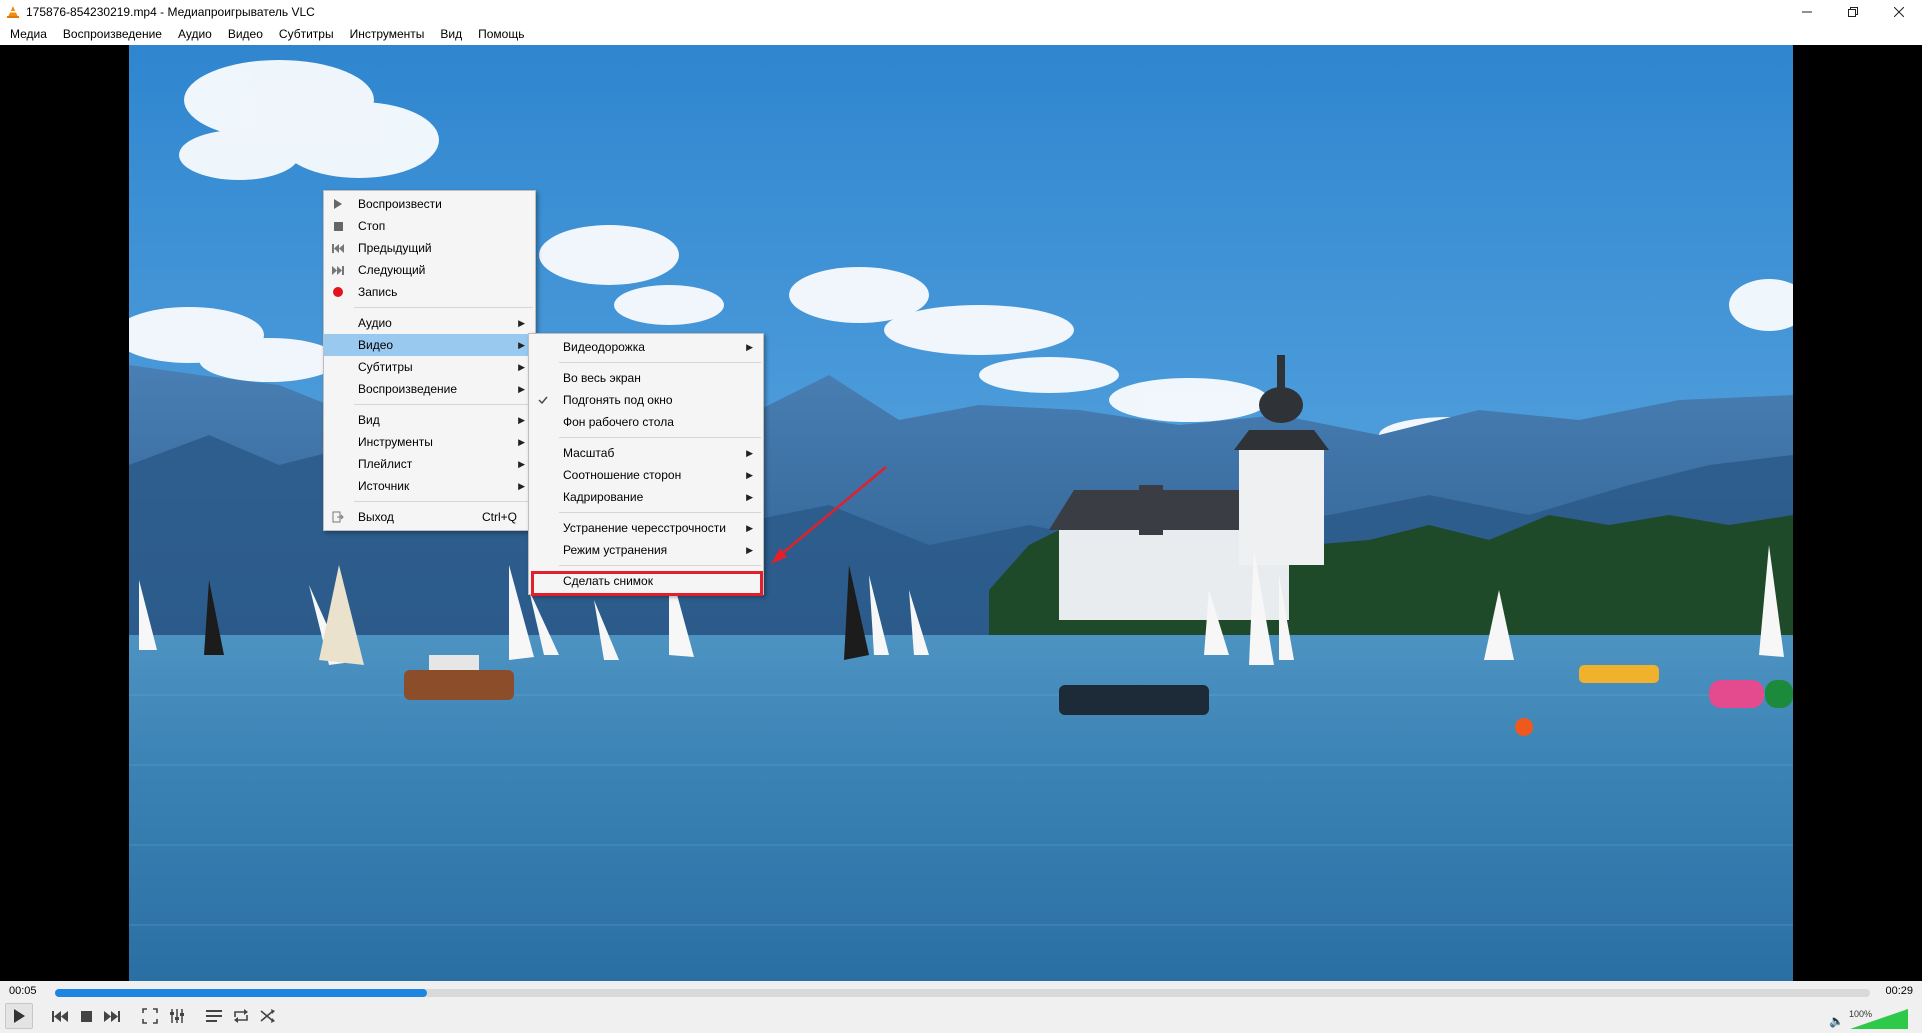  Describe the element at coordinates (646, 400) in the screenshot. I see `sub-fit-window: Подгонять под окно` at that location.